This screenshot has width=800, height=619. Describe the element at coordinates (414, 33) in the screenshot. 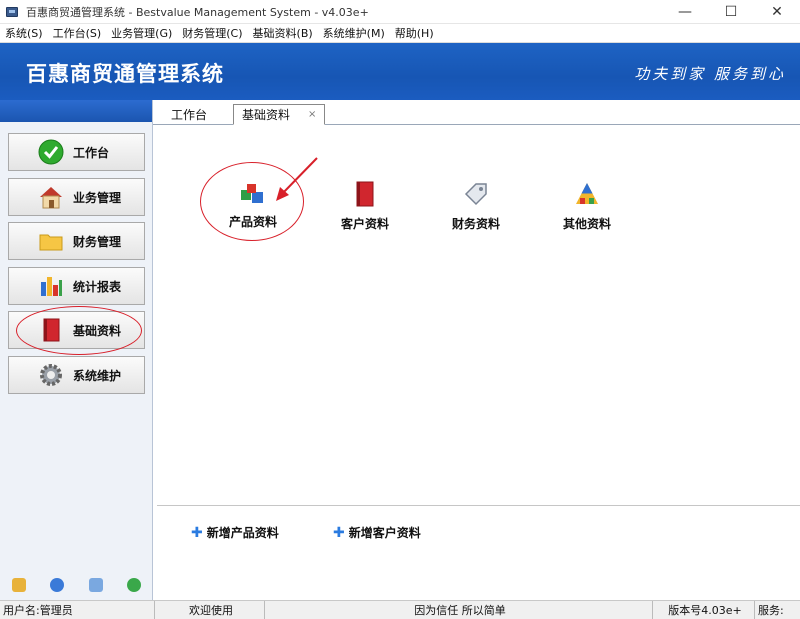

I see `menu-help: 帮助(H)` at that location.